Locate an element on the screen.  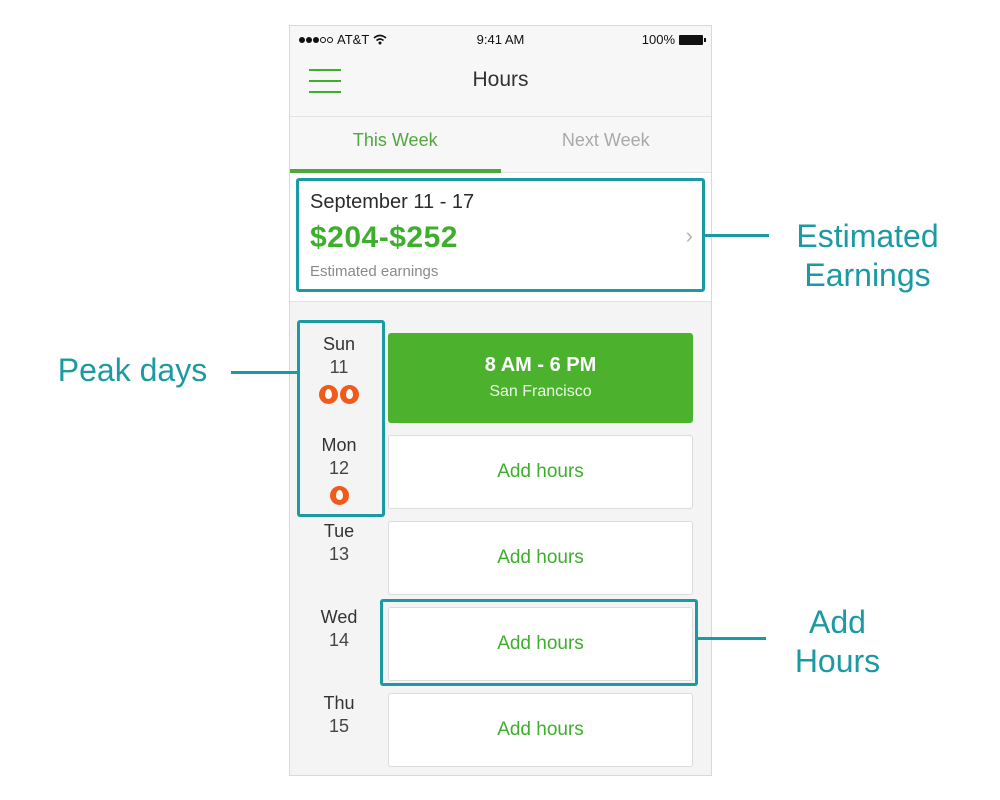
day-name: Wed is located at coordinates (339, 617).